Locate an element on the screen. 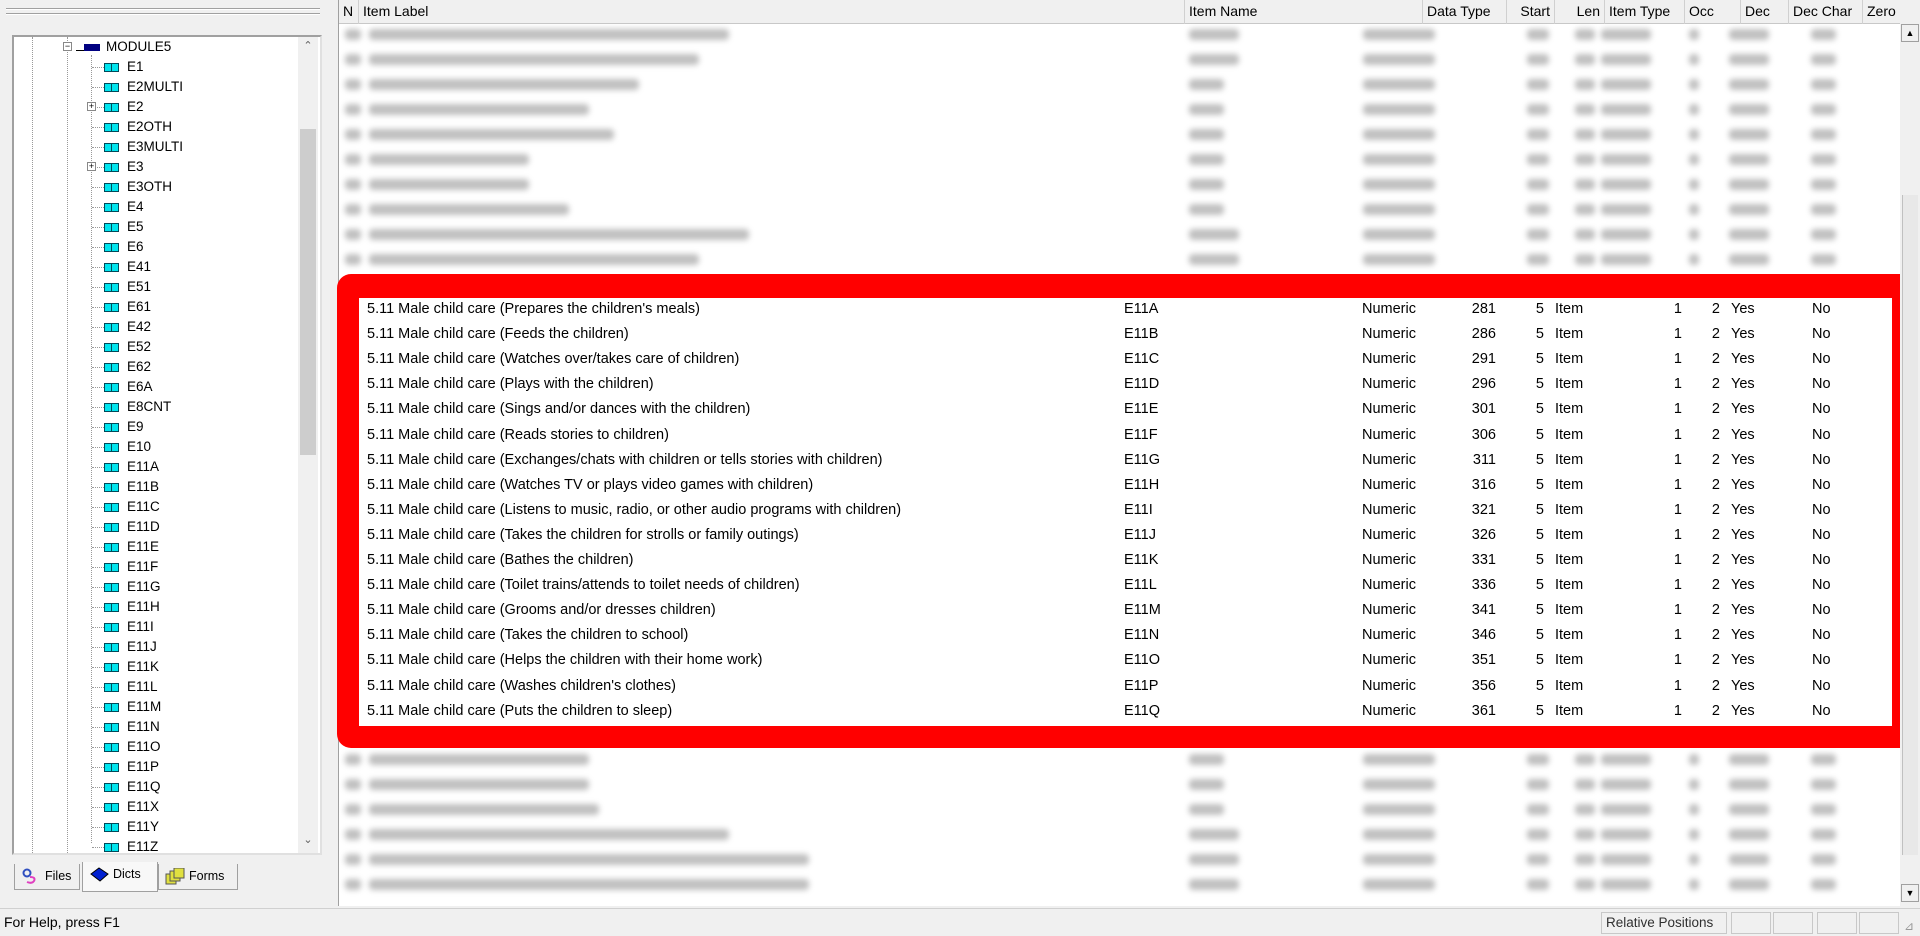 The image size is (1920, 936). tab-files: Files is located at coordinates (47, 877).